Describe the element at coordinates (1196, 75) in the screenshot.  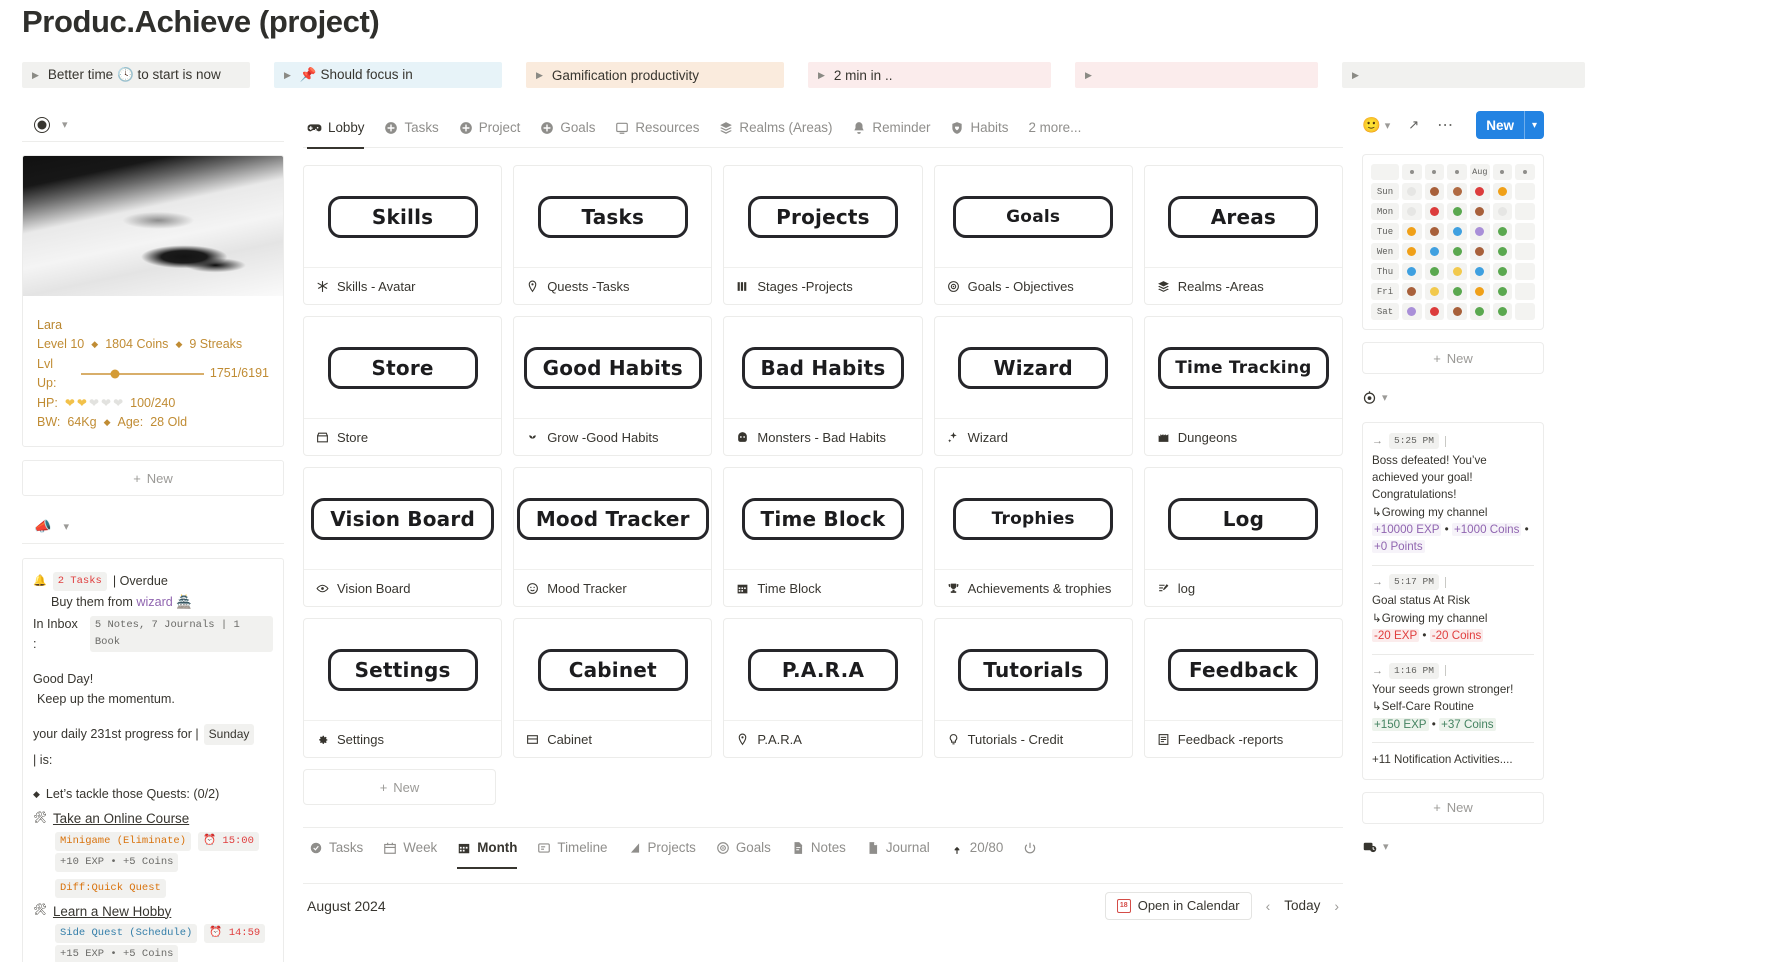
I see `toggle-empty-1: ▶` at that location.